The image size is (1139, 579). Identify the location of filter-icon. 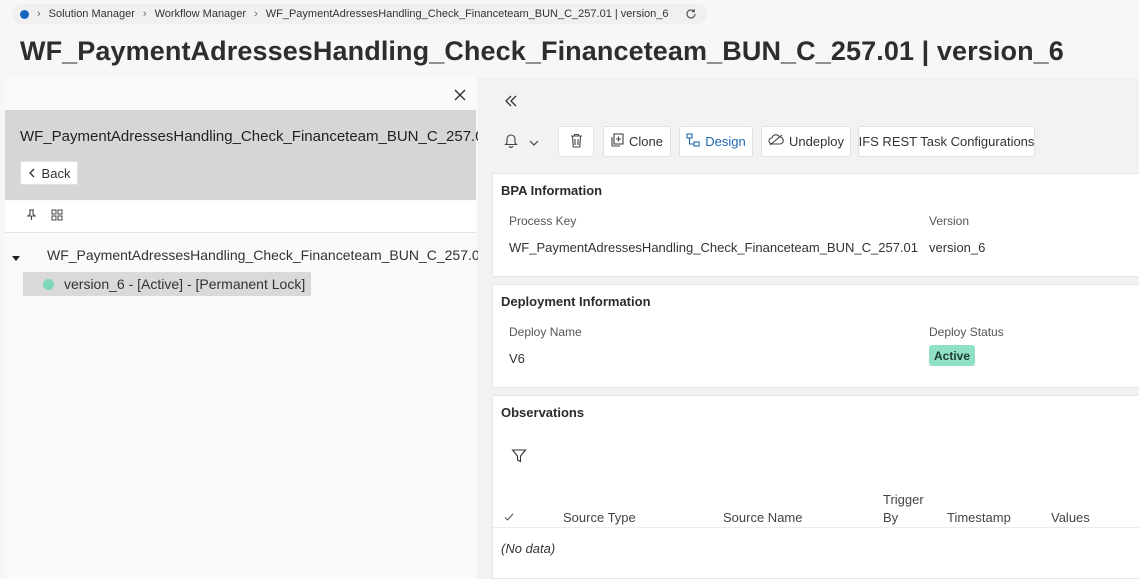
(519, 456).